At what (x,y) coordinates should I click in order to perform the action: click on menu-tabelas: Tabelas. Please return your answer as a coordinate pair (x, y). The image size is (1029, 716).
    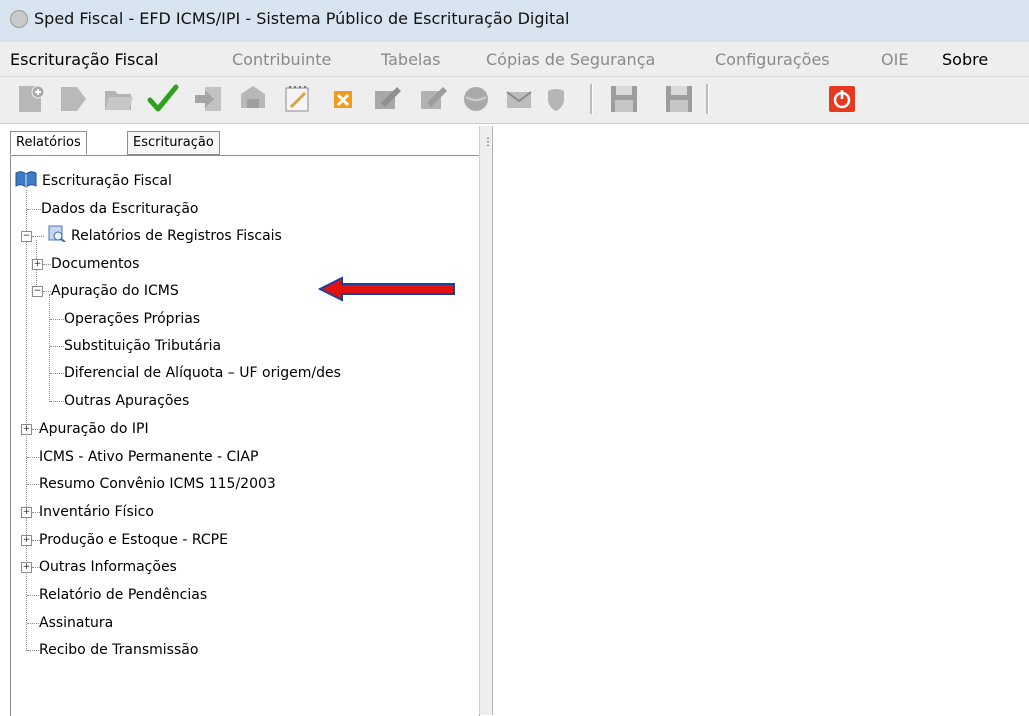
    Looking at the image, I should click on (411, 59).